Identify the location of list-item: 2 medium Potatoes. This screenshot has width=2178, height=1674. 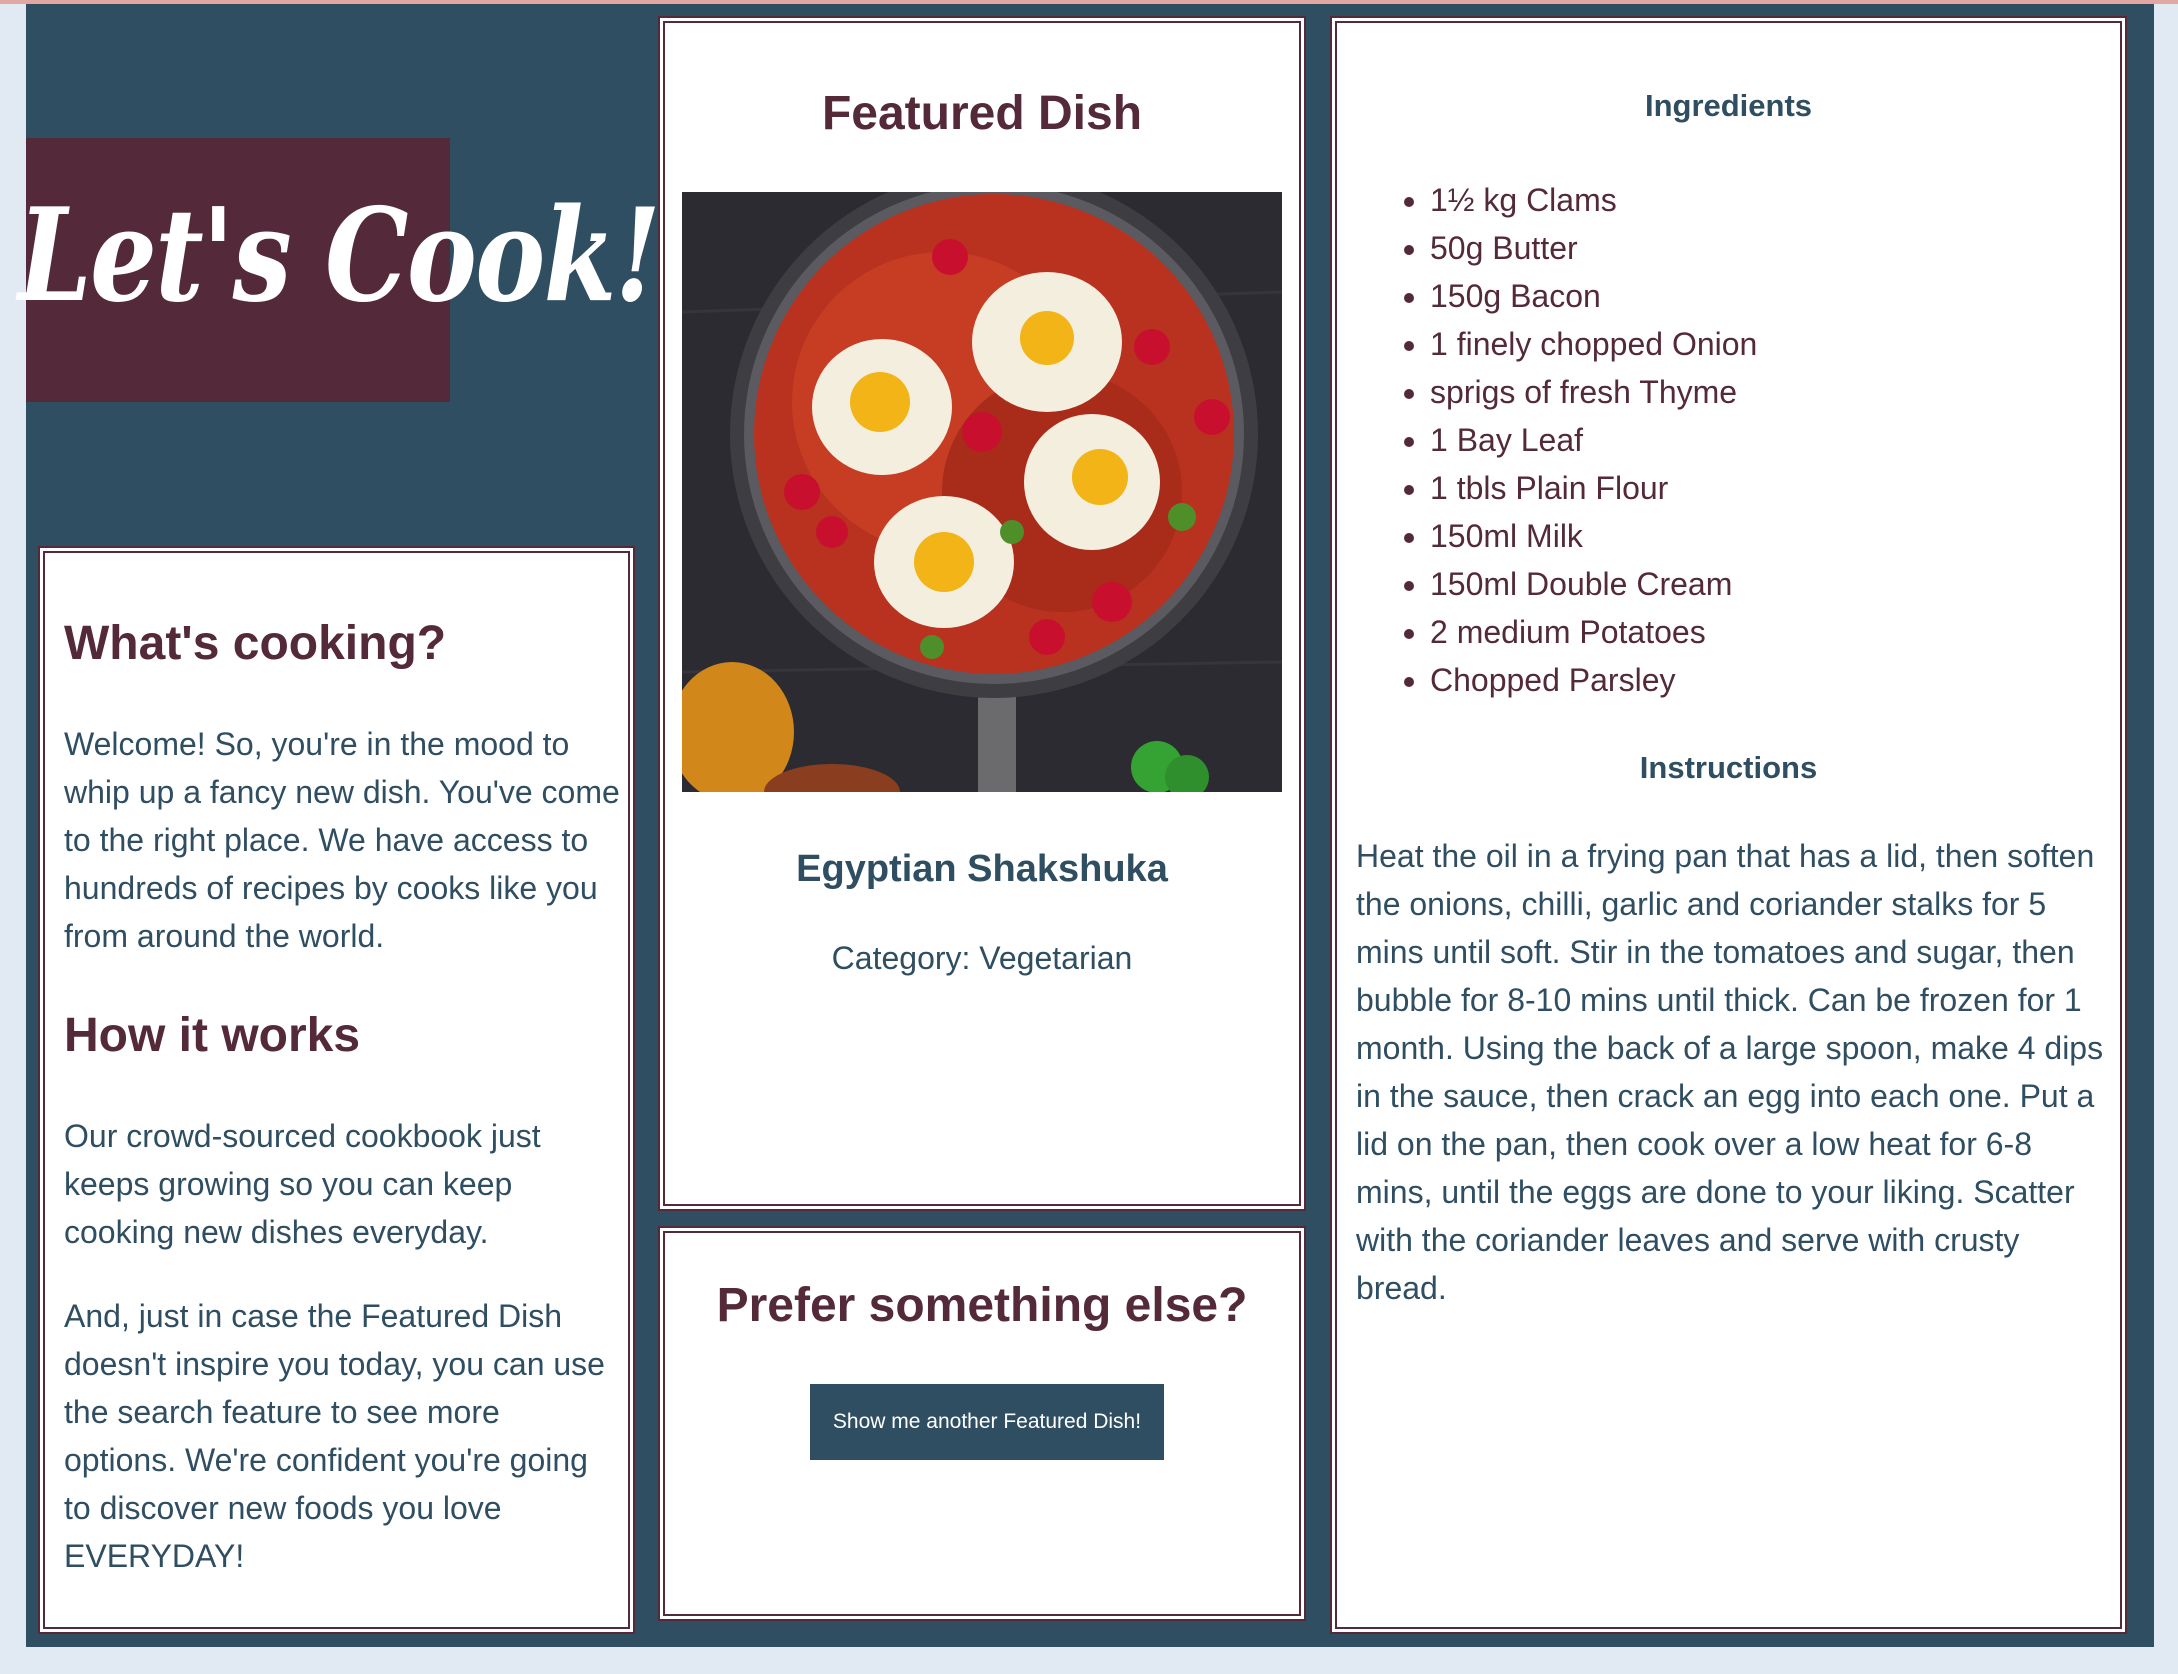
(1593, 632).